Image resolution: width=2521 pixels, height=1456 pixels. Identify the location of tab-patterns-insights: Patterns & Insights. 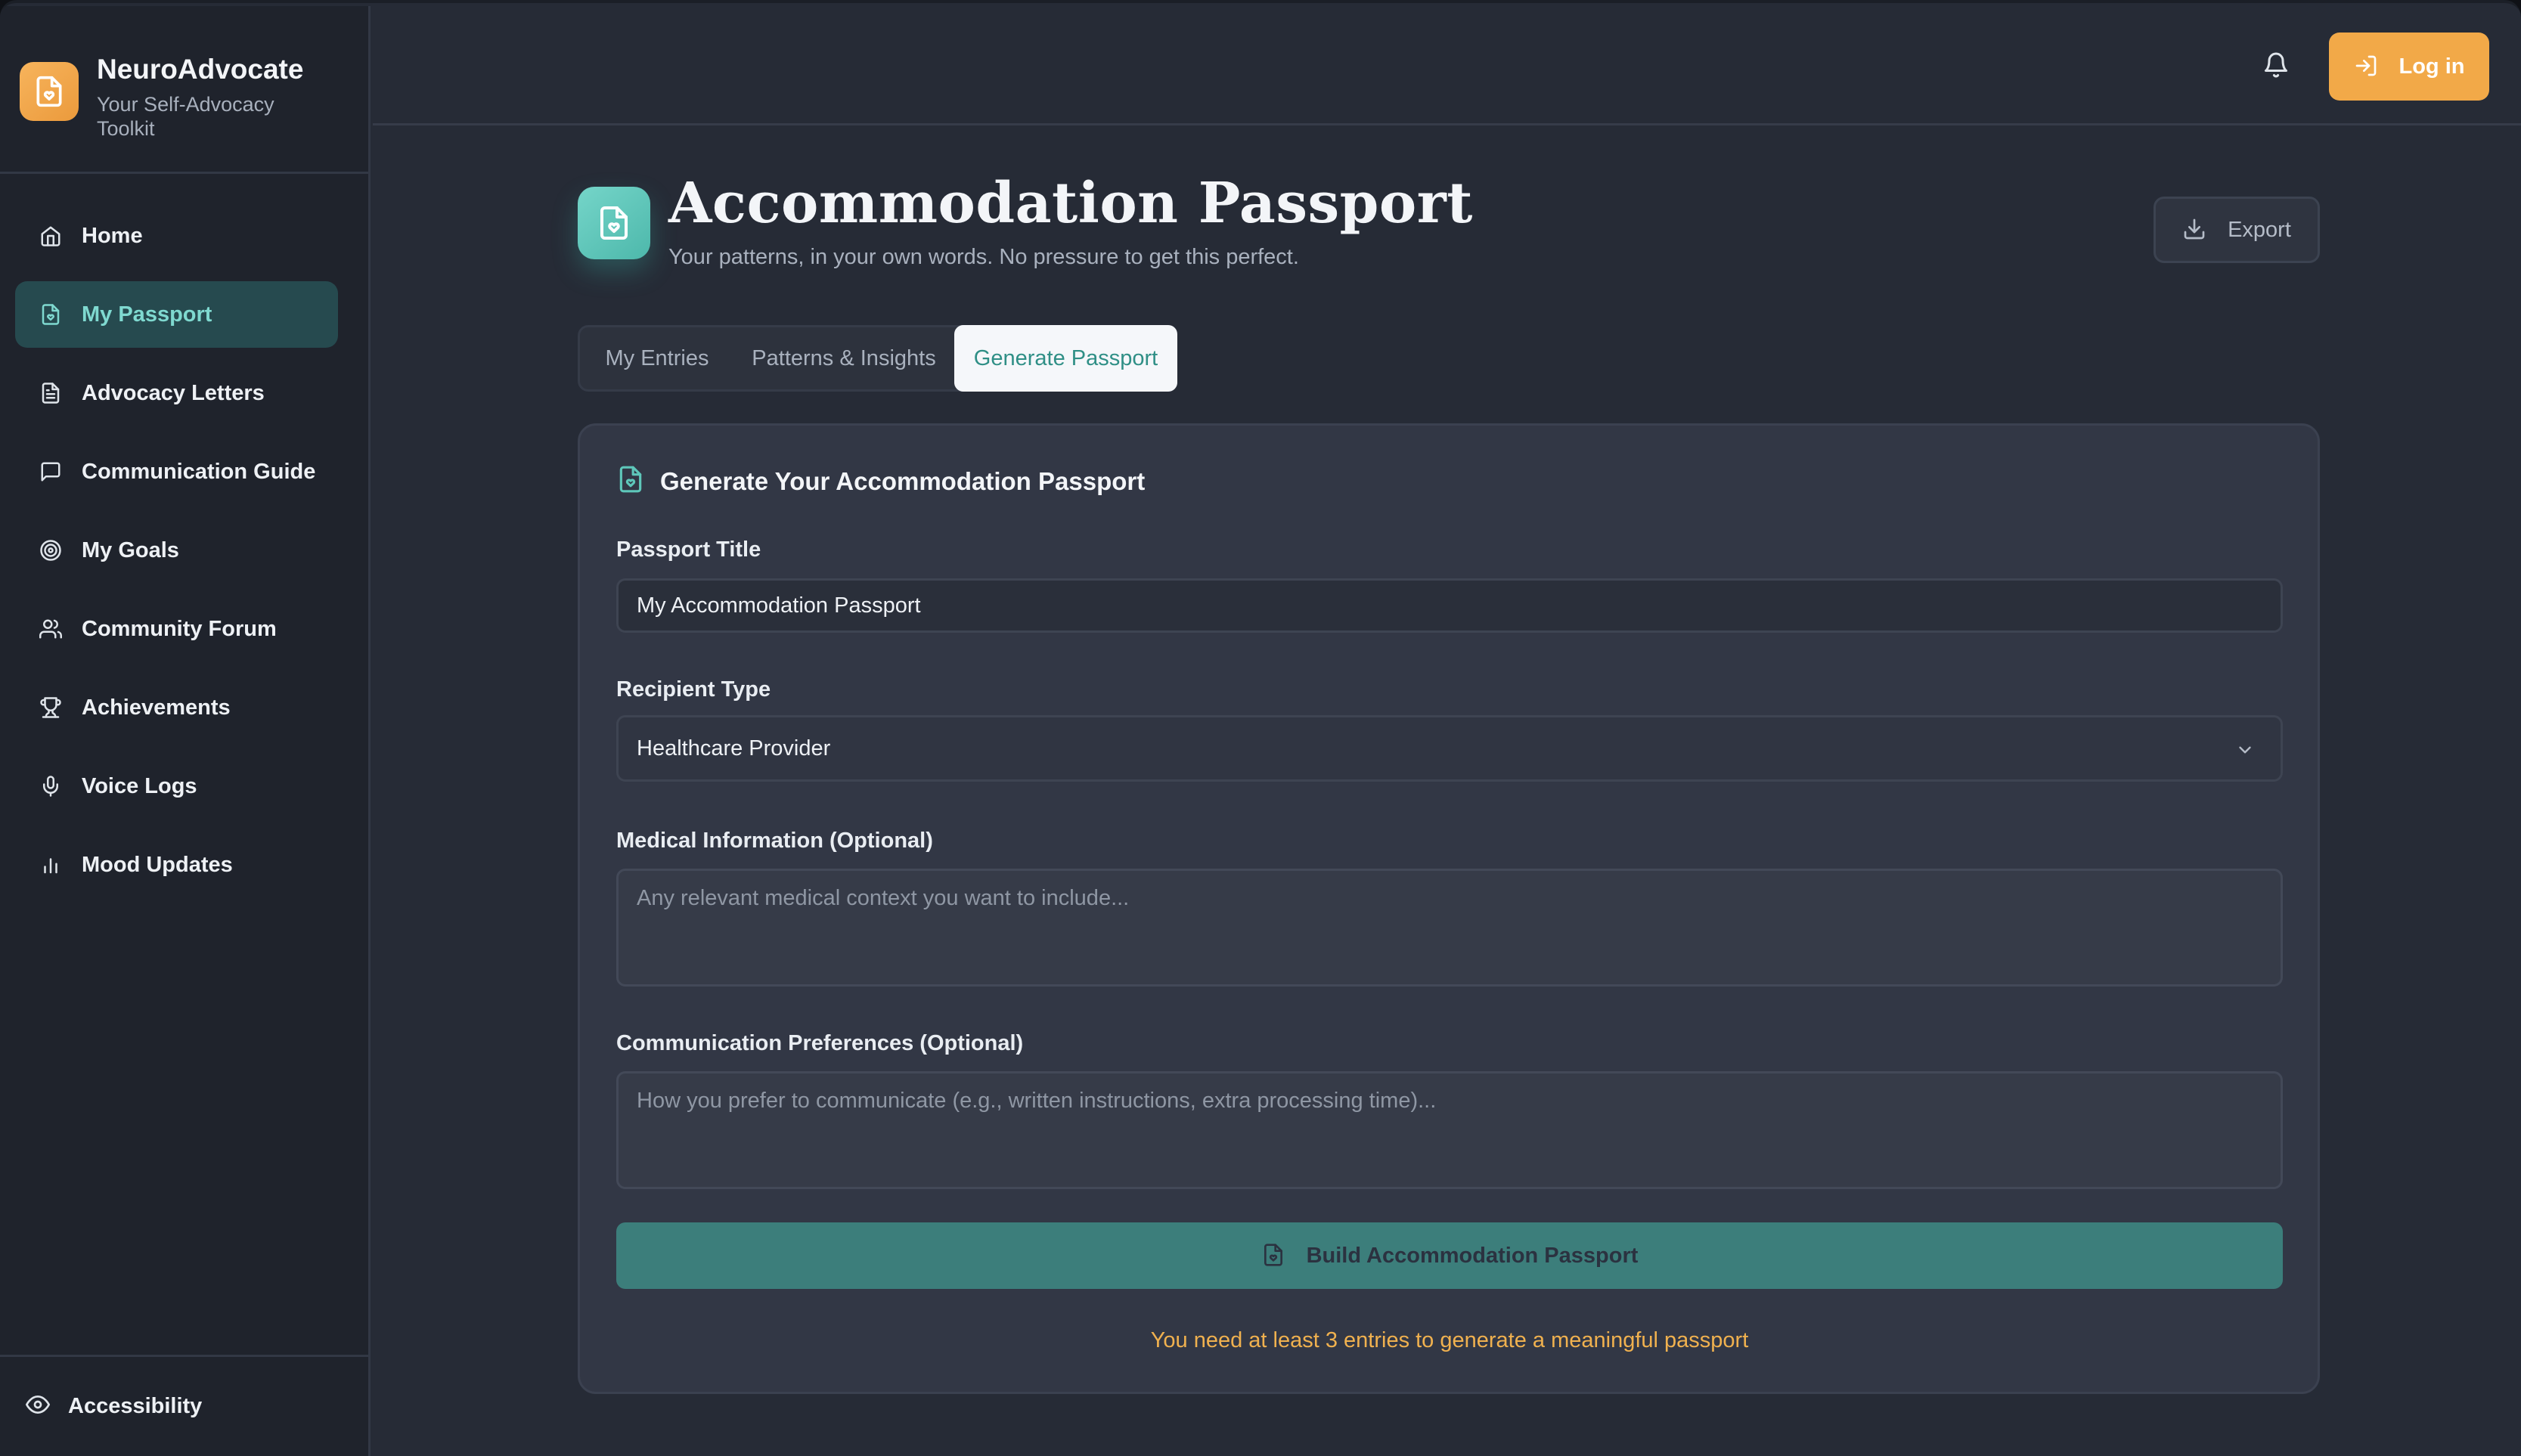
(844, 358).